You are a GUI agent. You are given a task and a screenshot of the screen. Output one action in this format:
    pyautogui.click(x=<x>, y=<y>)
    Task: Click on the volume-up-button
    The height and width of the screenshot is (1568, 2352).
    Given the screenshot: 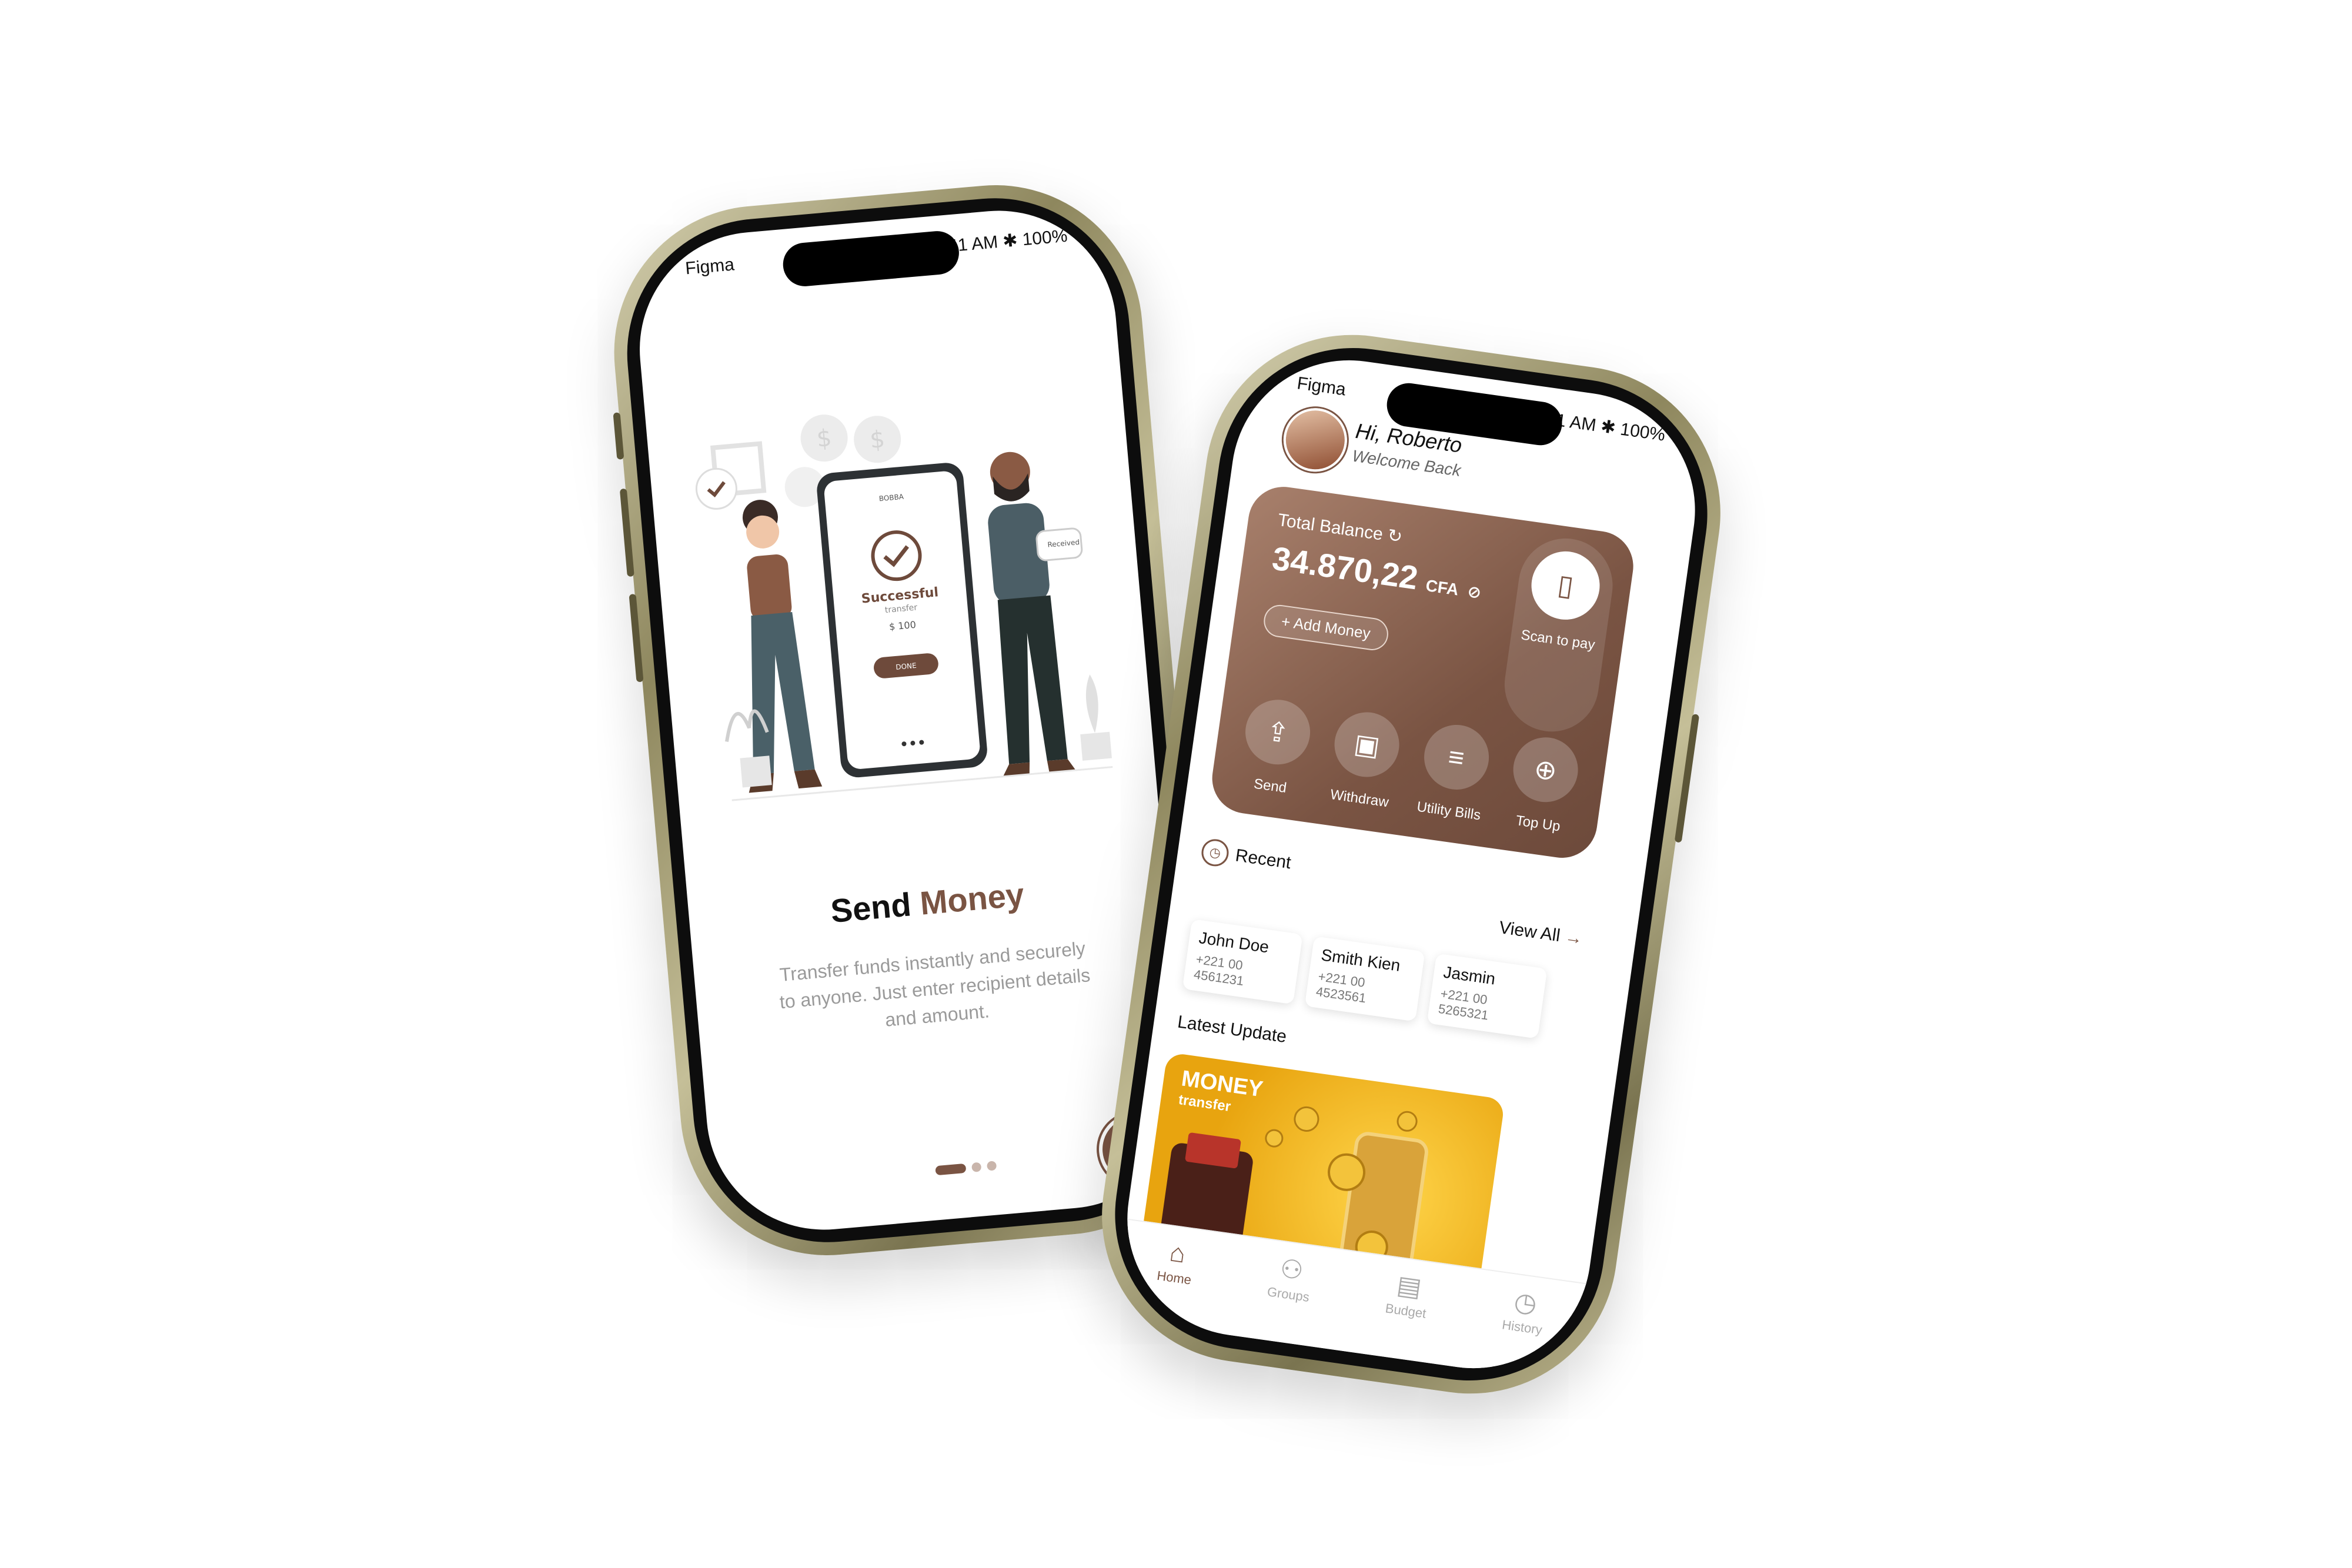 What is the action you would take?
    pyautogui.click(x=626, y=532)
    